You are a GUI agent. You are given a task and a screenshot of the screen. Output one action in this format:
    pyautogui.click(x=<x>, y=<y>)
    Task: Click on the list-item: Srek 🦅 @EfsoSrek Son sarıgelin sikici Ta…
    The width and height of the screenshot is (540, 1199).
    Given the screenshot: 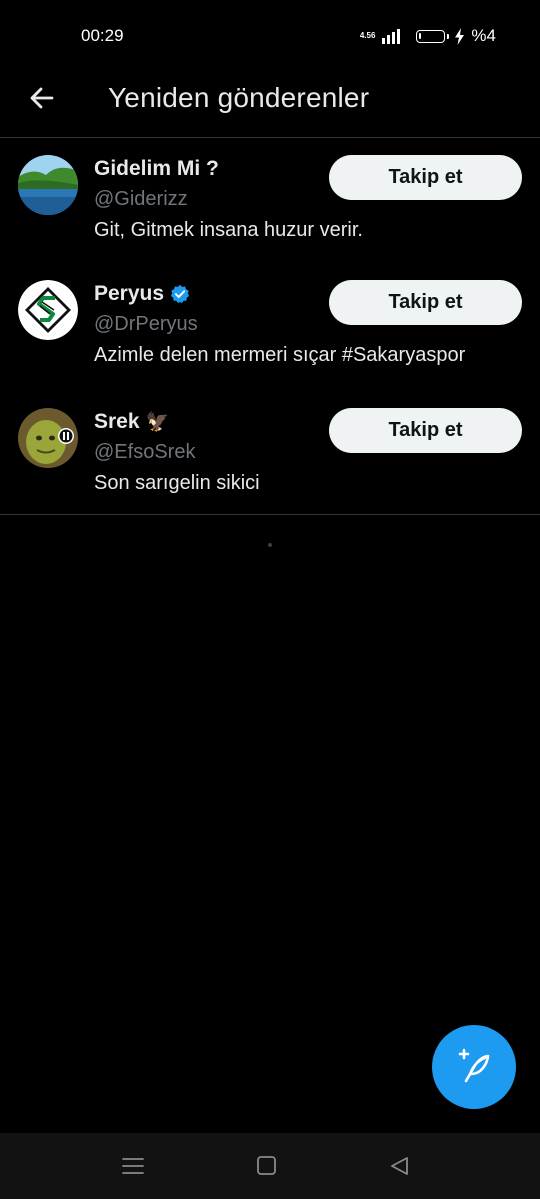 What is the action you would take?
    pyautogui.click(x=270, y=458)
    